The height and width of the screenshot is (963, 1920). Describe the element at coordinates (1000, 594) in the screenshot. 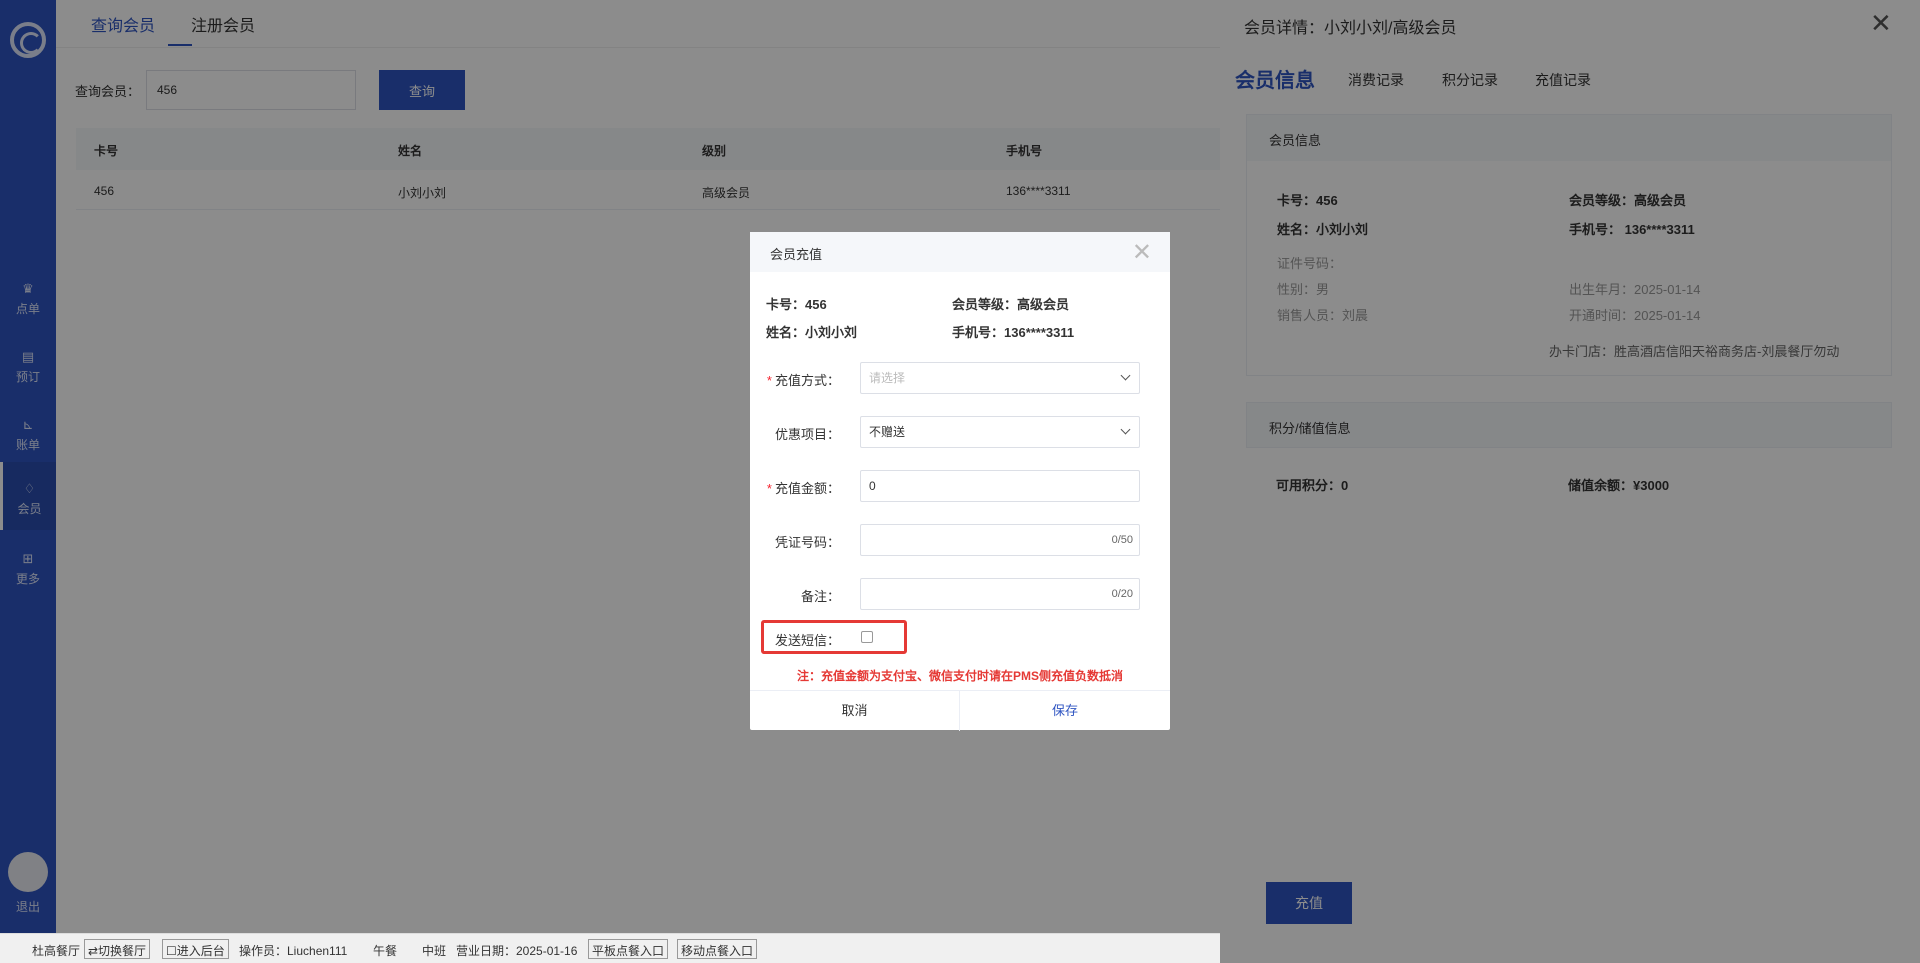

I see `remark-input: 0/20` at that location.